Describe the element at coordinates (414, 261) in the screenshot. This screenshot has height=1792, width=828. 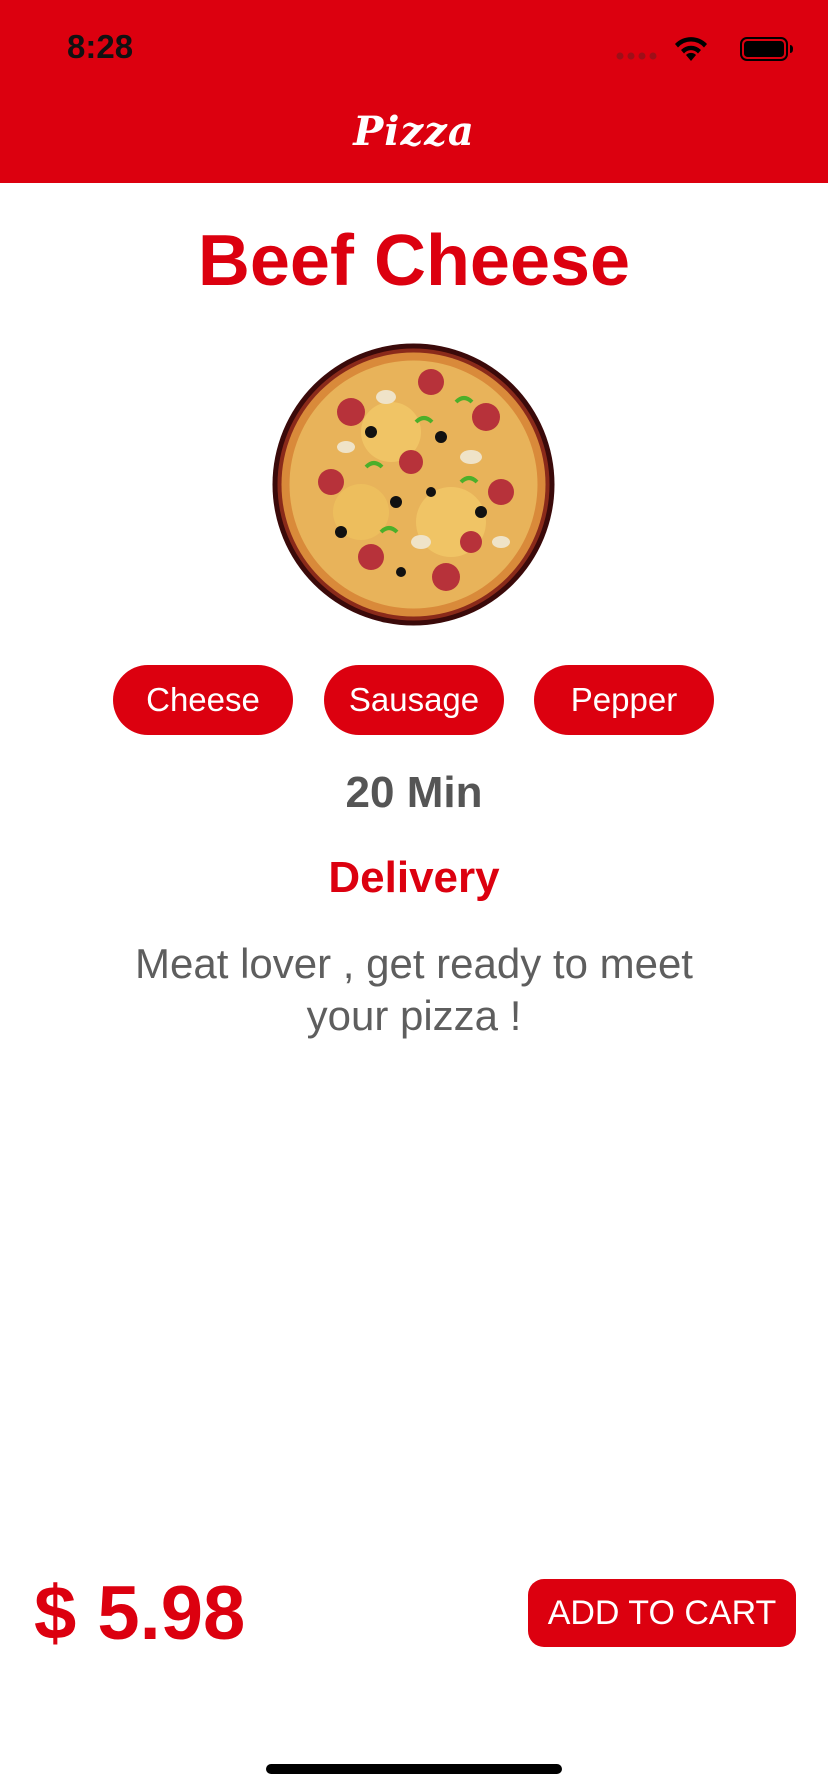
I see `pizza-title: Beef Cheese` at that location.